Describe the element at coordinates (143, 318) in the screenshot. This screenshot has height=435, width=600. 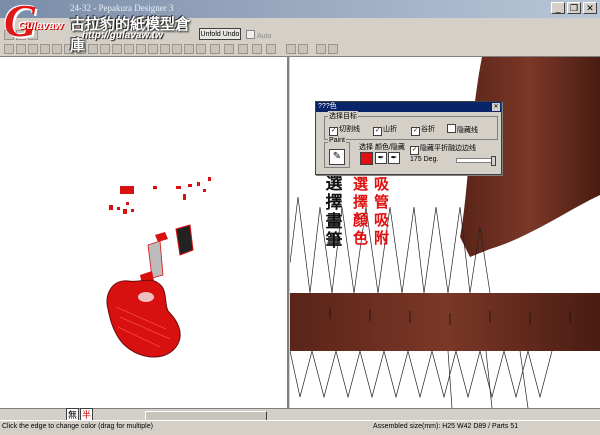
I see `guitar-body` at that location.